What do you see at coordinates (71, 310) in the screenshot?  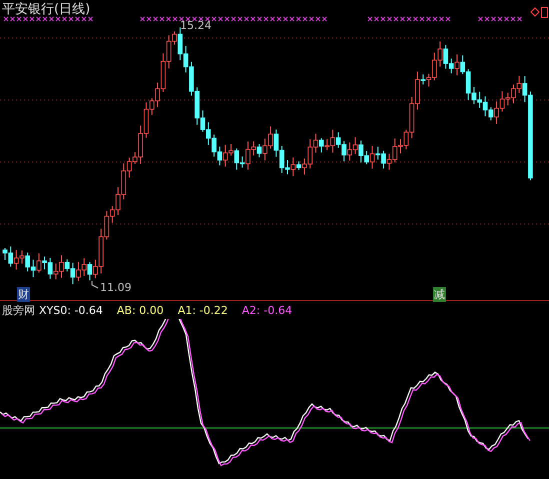 I see `indicator-value: XYS0: -0.64` at bounding box center [71, 310].